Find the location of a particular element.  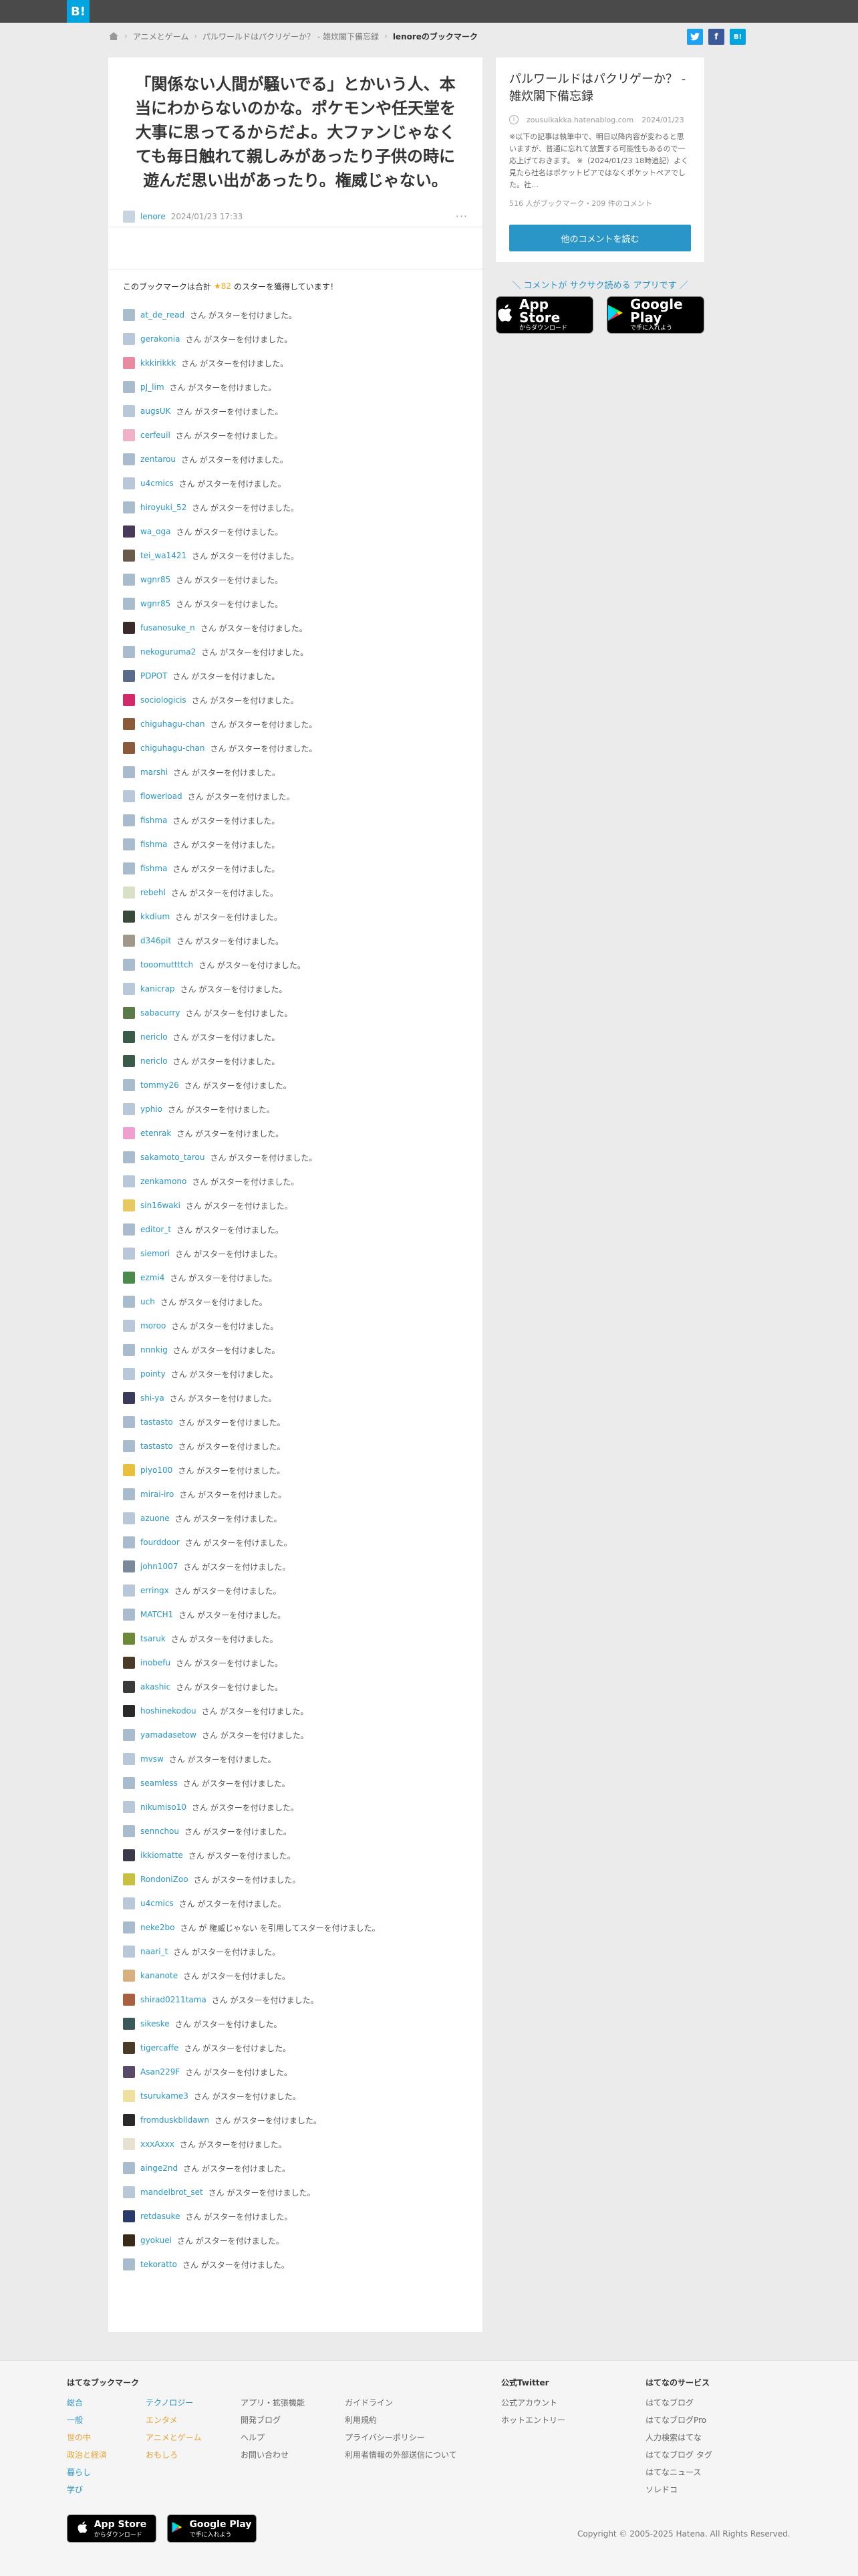

star-user-link: rebehl is located at coordinates (153, 892).